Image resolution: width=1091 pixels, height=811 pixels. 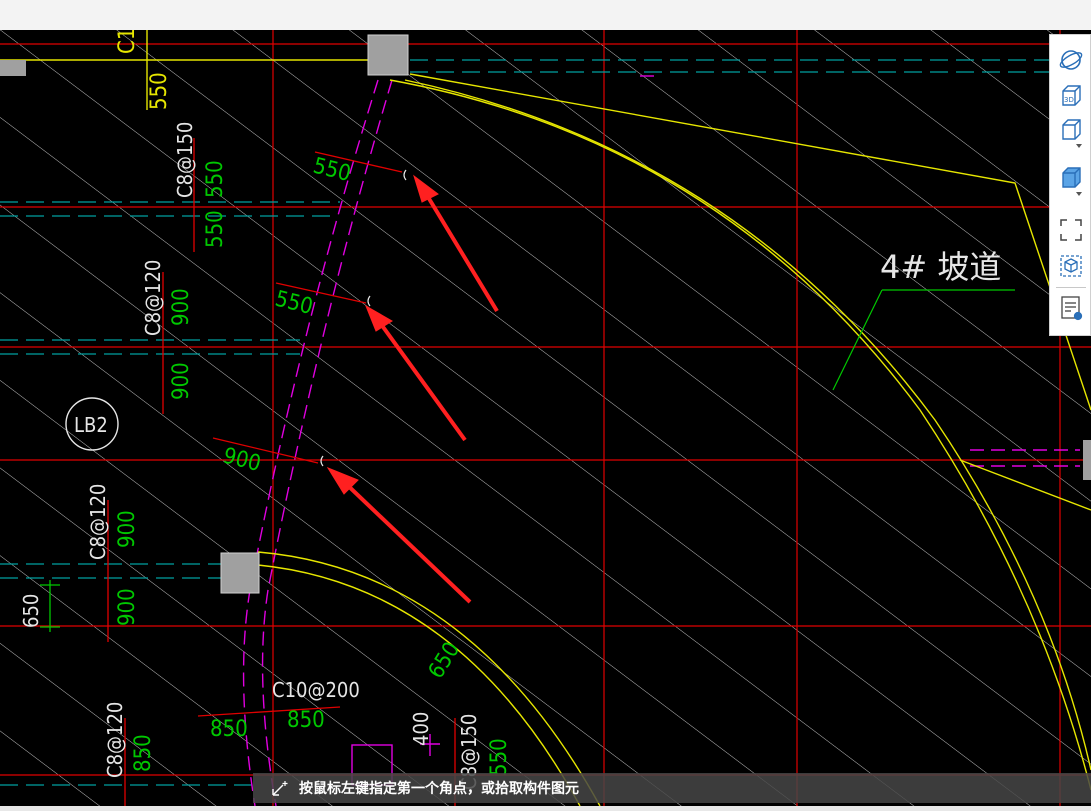 What do you see at coordinates (143, 753) in the screenshot?
I see `dim-850-a: 850` at bounding box center [143, 753].